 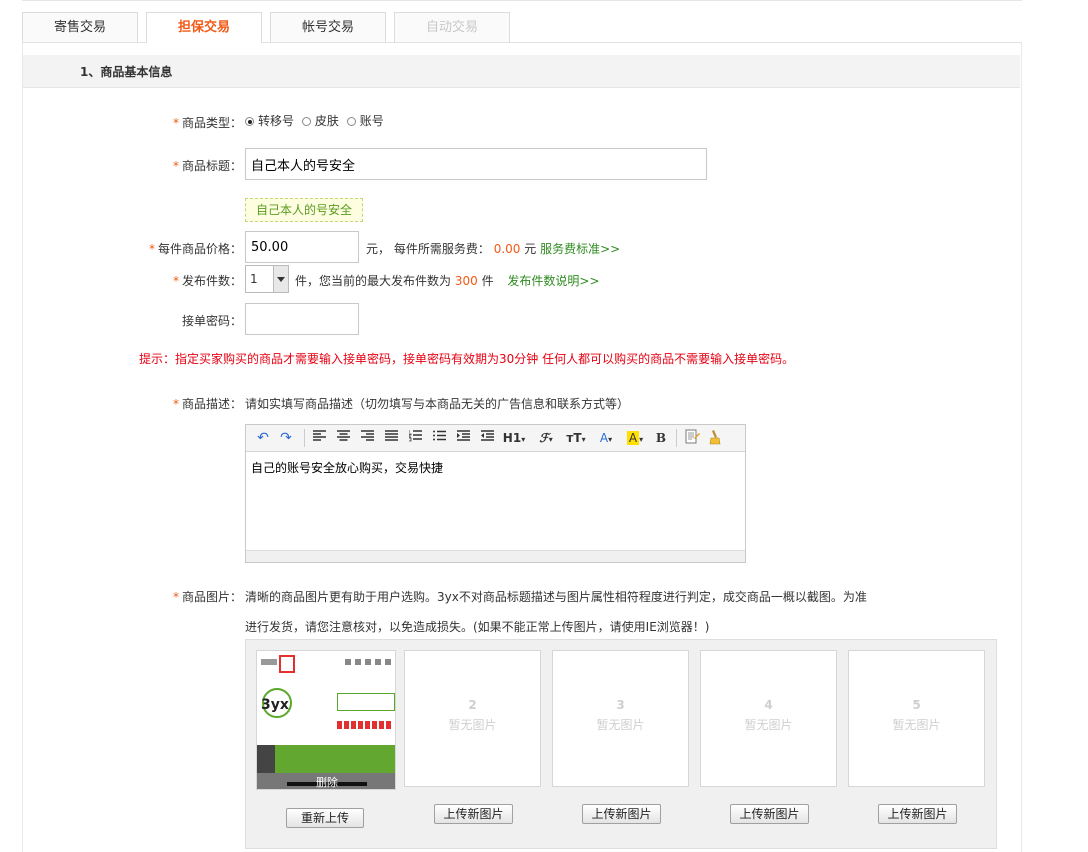 I want to click on radio-account, so click(x=351, y=121).